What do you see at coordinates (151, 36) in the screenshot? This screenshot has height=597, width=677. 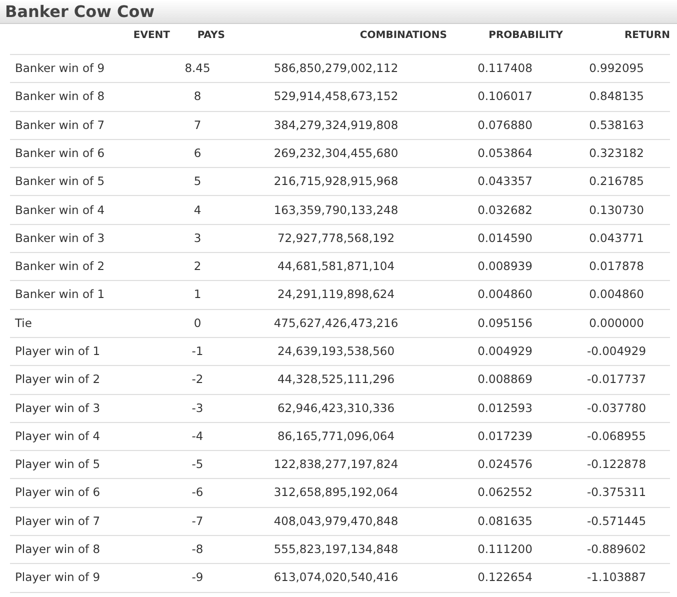 I see `column-header: EVENT` at bounding box center [151, 36].